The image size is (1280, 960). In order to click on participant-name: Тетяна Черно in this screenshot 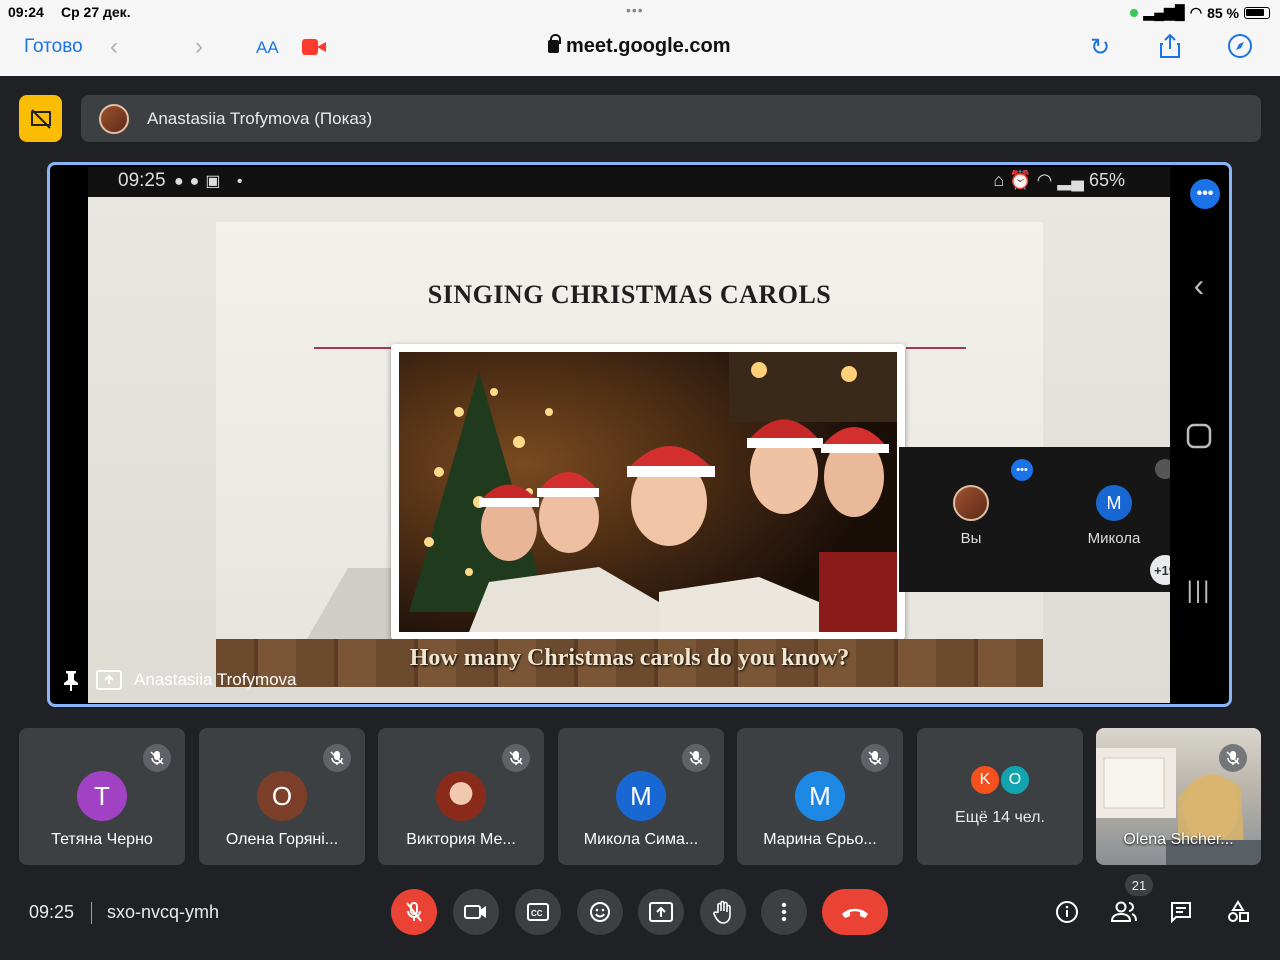, I will do `click(102, 839)`.